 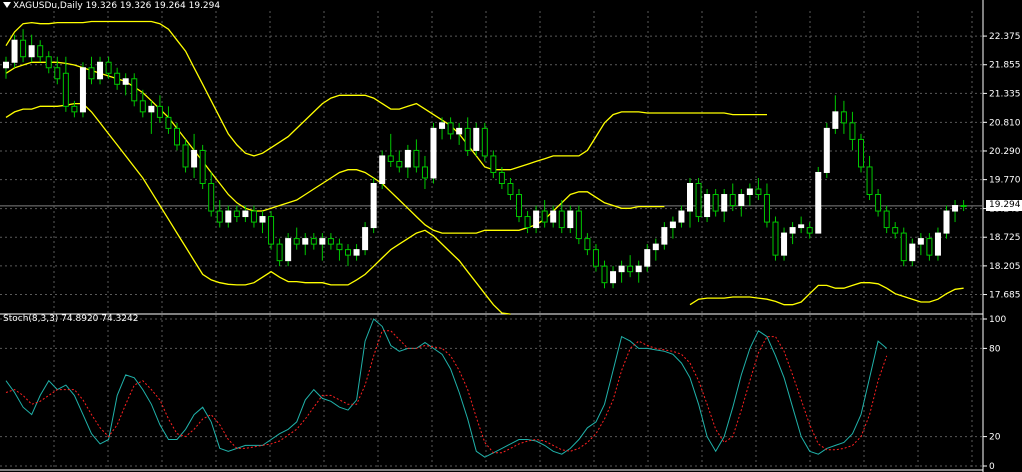 I want to click on dropdown-triangle-icon, so click(x=7, y=5).